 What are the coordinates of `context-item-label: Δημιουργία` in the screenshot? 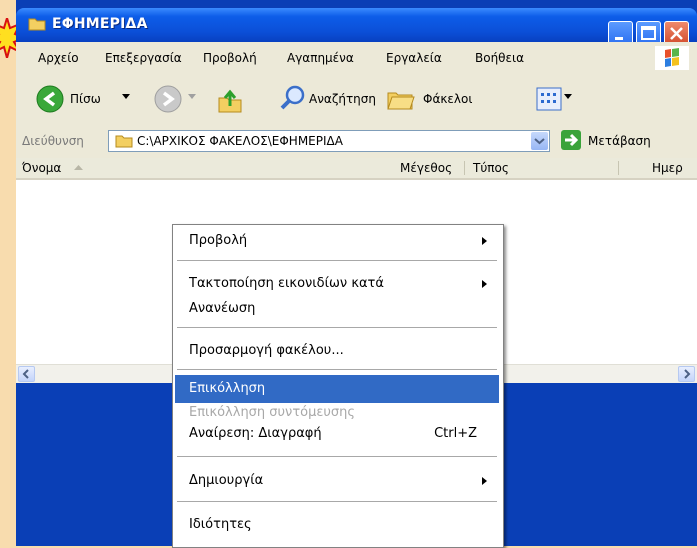 It's located at (226, 480).